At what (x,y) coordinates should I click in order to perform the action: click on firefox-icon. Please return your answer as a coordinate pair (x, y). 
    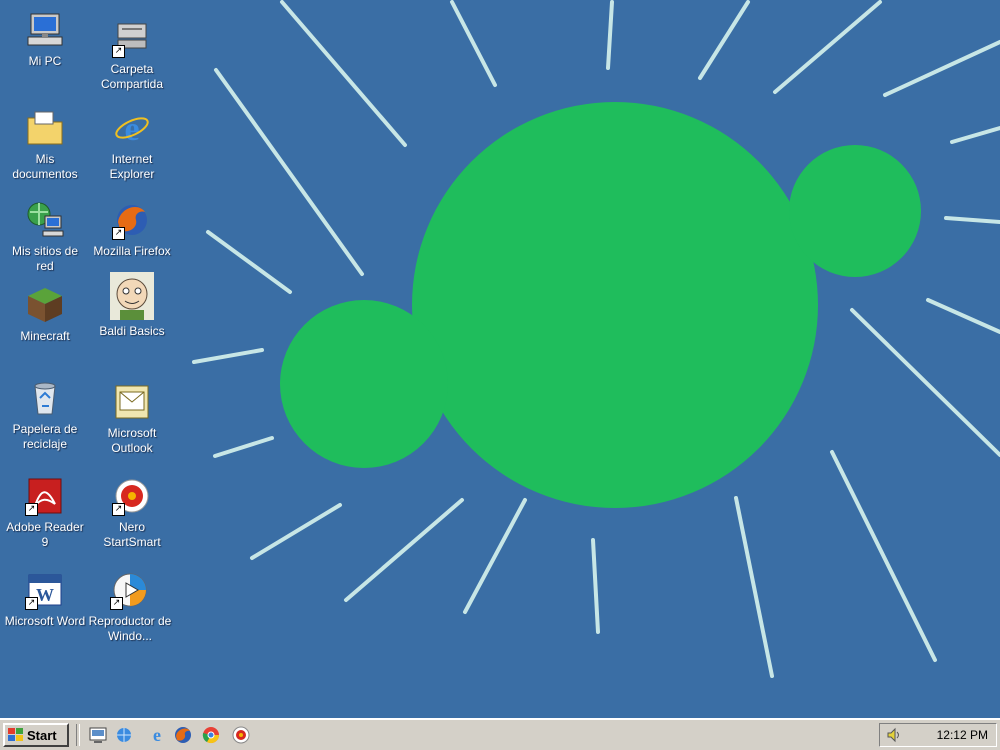
    Looking at the image, I should click on (183, 735).